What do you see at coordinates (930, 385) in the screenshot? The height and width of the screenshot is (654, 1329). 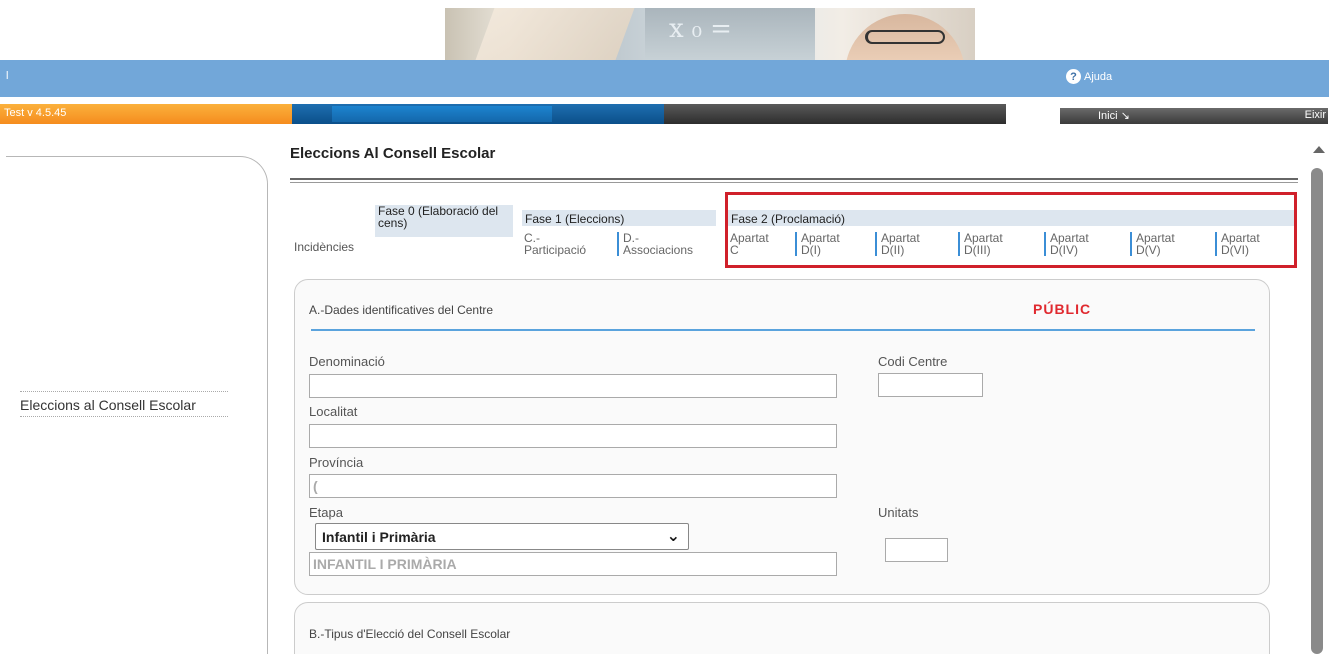 I see `codi-centre-field` at bounding box center [930, 385].